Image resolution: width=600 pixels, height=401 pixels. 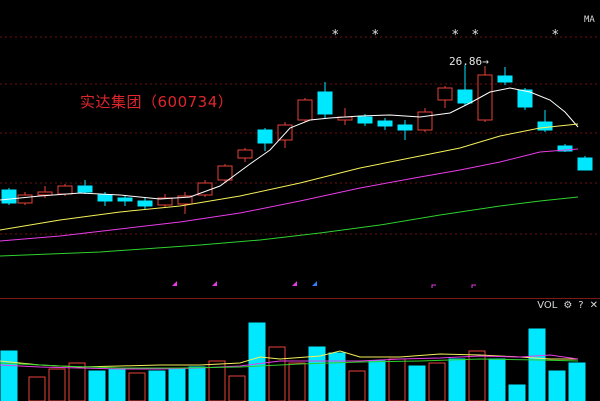 I want to click on gear-icon: ⚙, so click(x=567, y=305).